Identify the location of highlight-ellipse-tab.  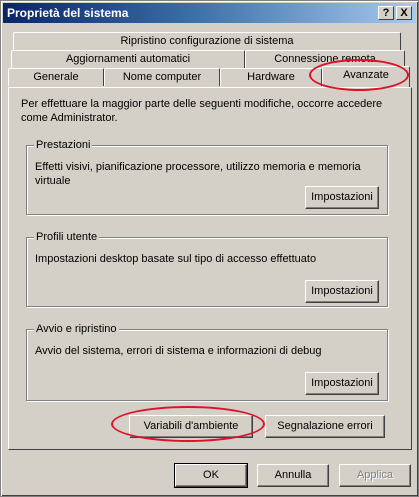
(359, 75).